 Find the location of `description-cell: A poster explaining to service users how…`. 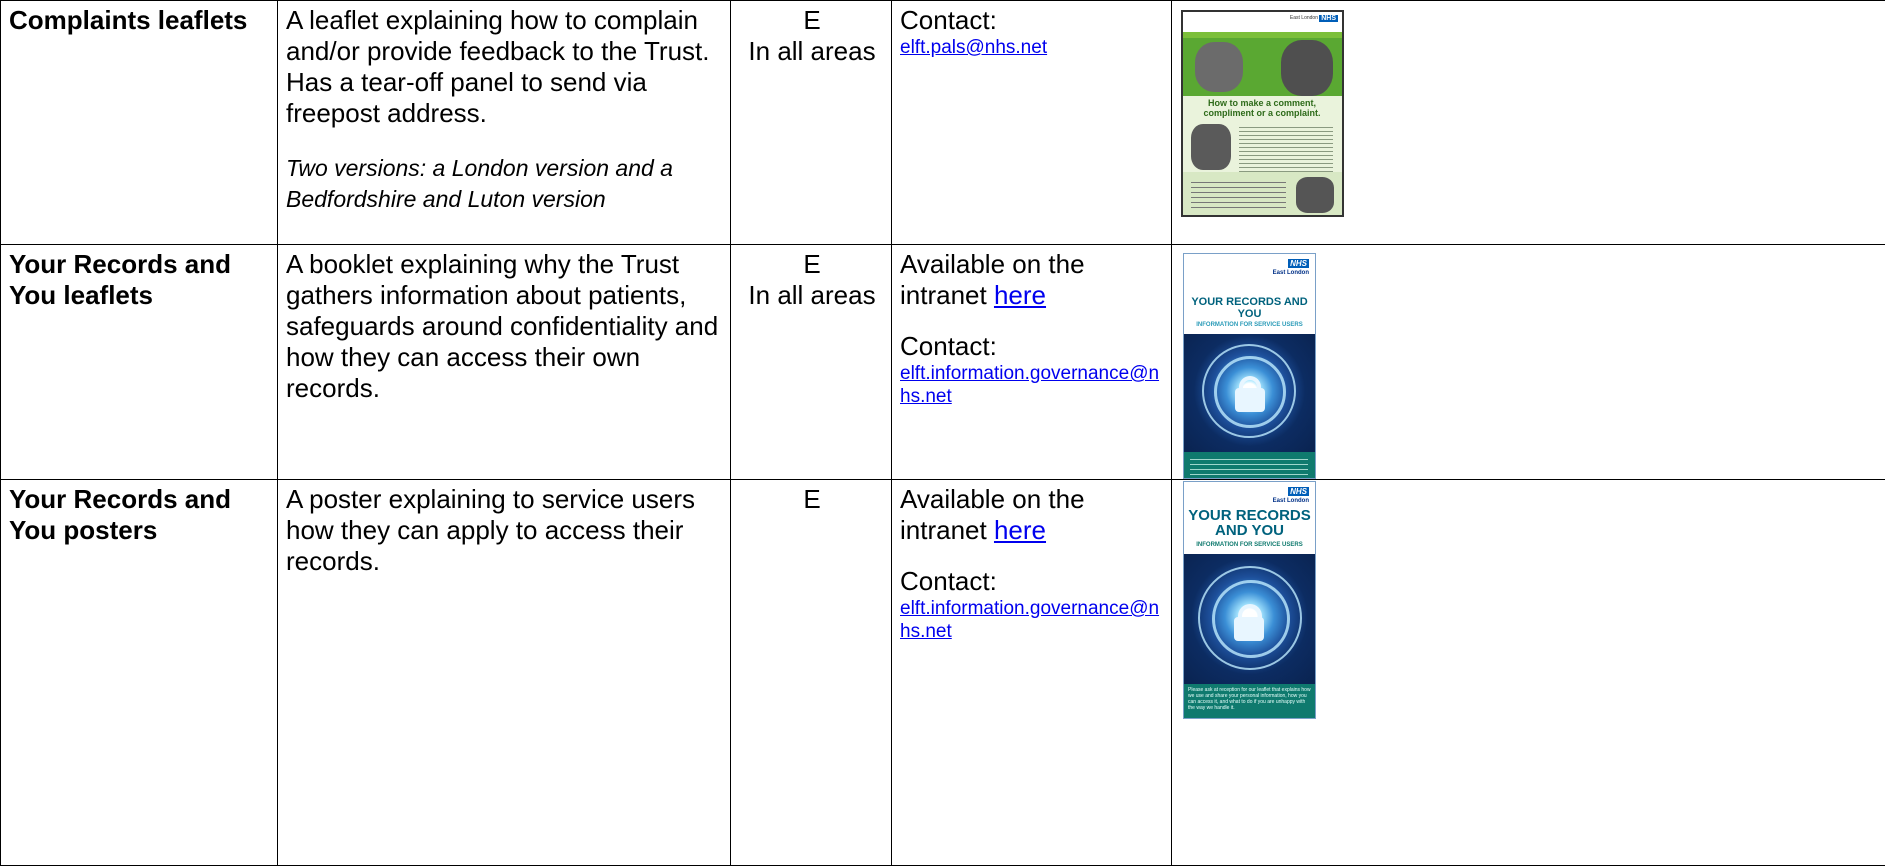

description-cell: A poster explaining to service users how… is located at coordinates (504, 673).